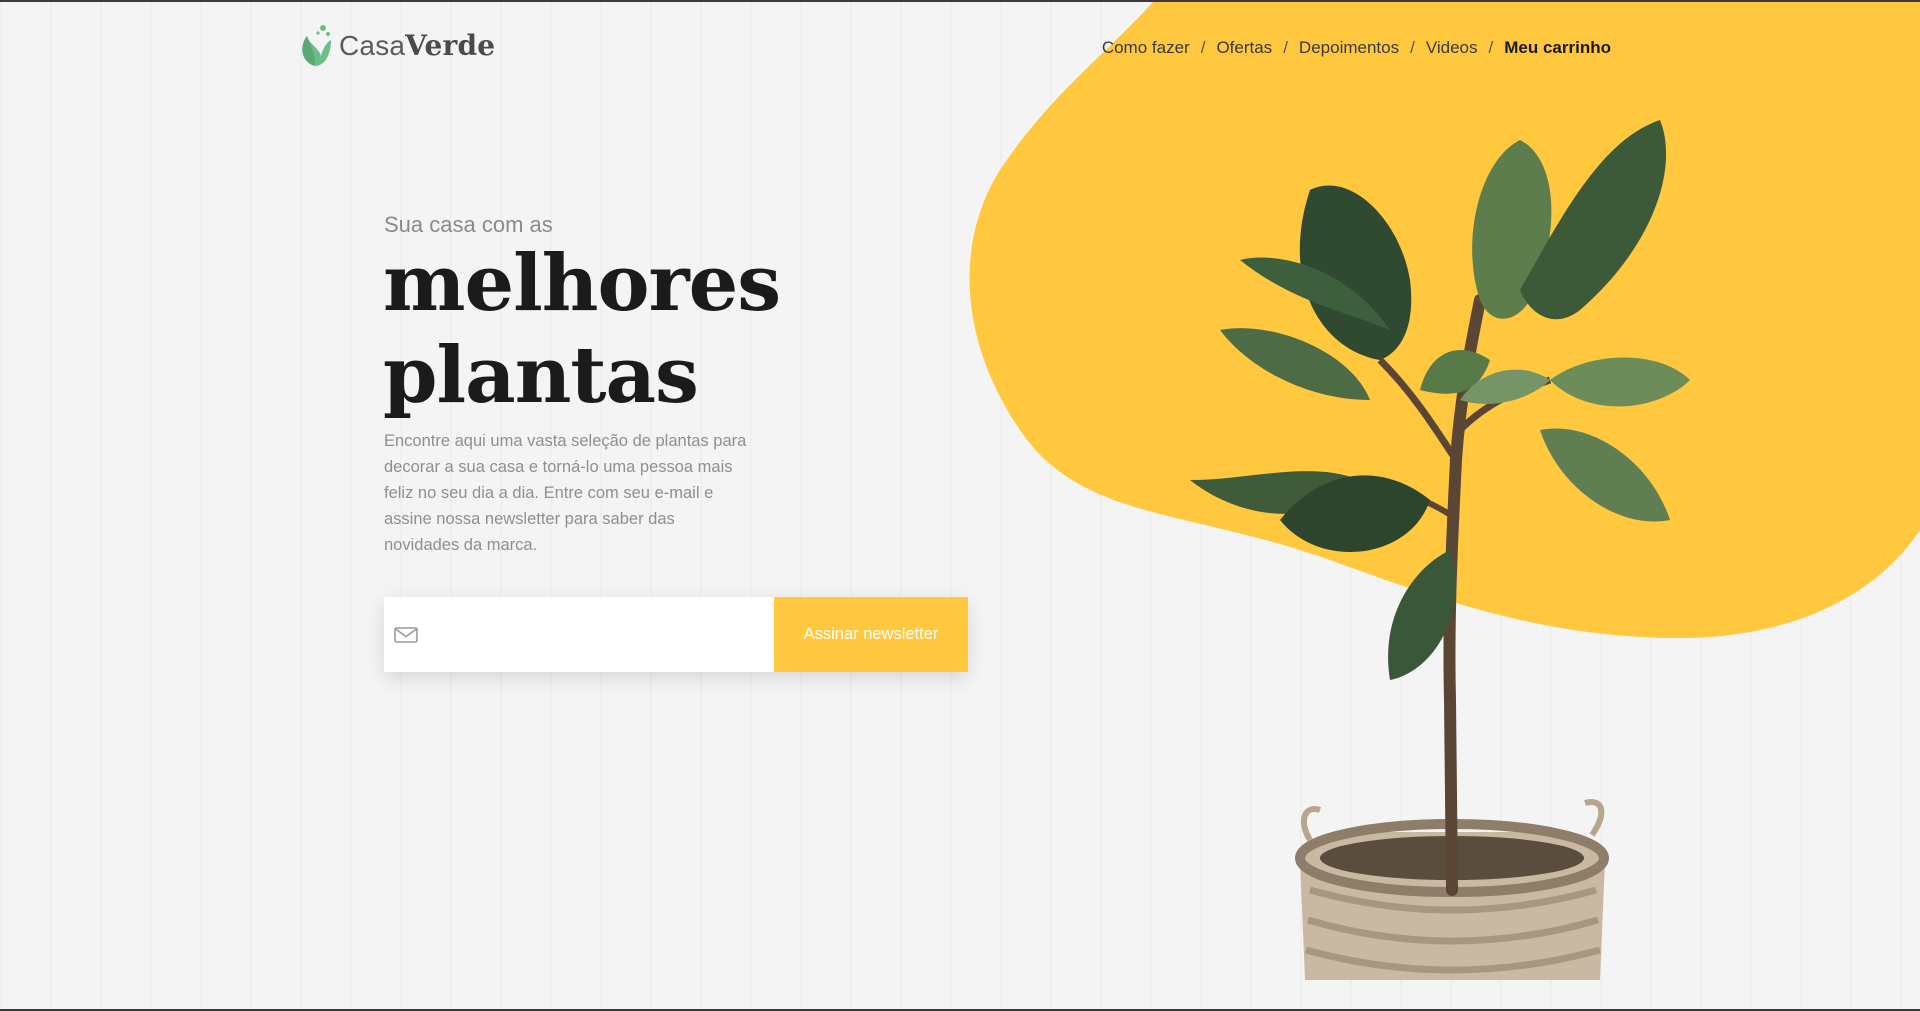 This screenshot has height=1011, width=1920. Describe the element at coordinates (541, 375) in the screenshot. I see `hero-headline-line2: plantas` at that location.